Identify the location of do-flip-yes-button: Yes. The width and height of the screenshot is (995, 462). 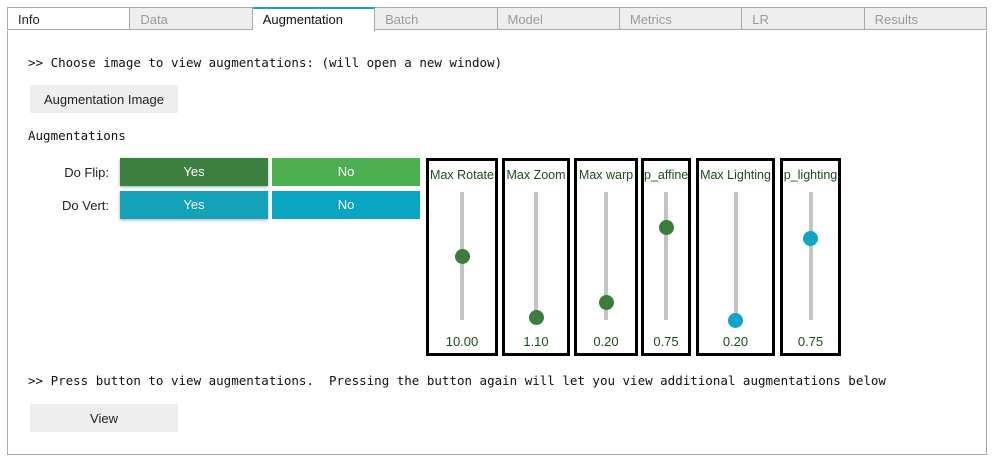
(194, 172).